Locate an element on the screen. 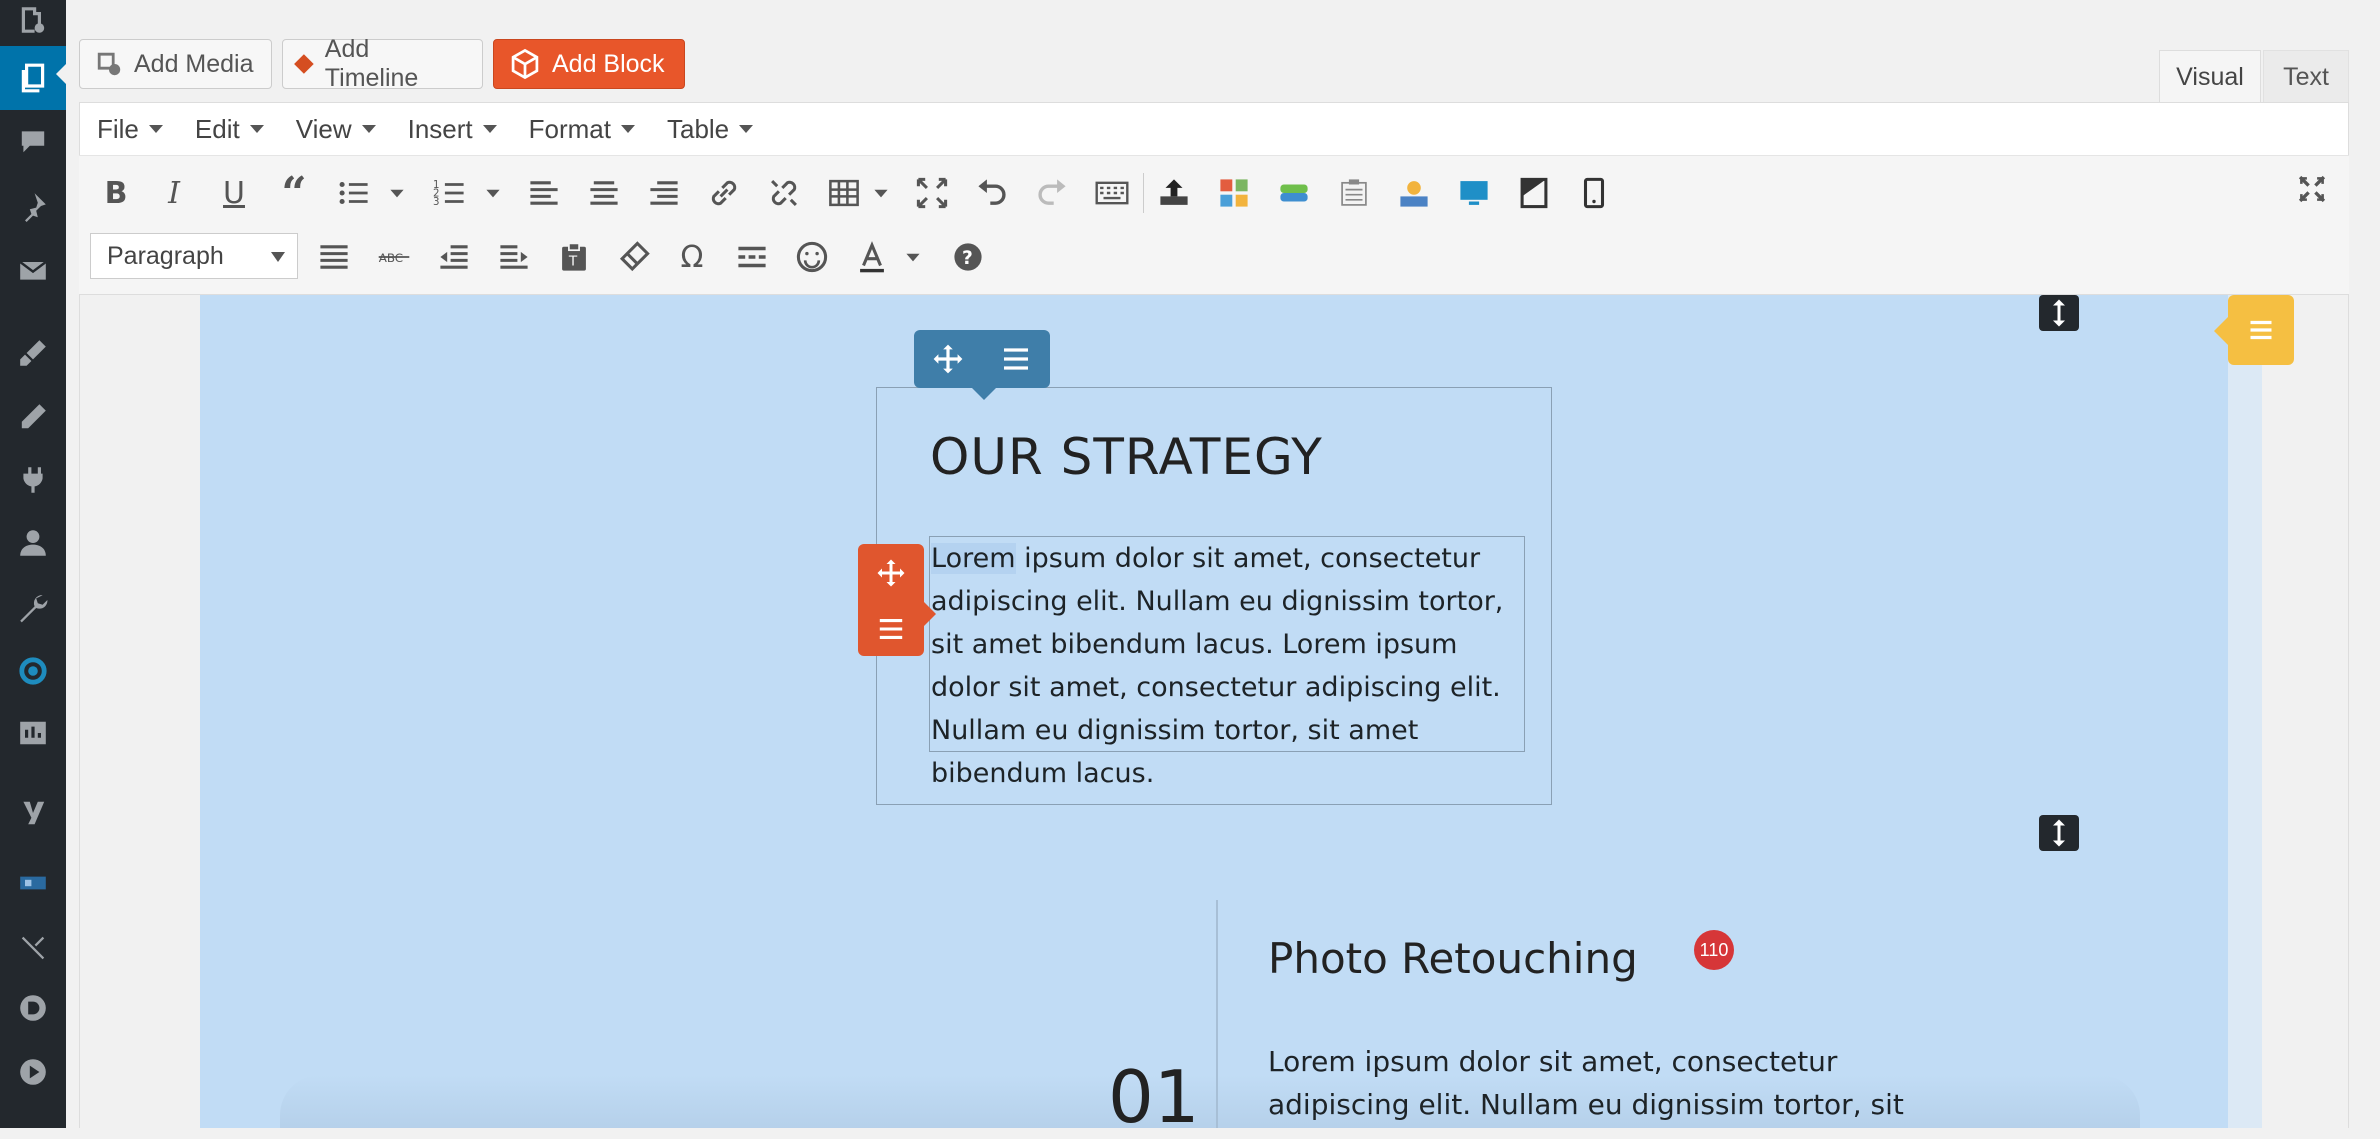 This screenshot has height=1139, width=2380. vertical-resize-icon is located at coordinates (2059, 833).